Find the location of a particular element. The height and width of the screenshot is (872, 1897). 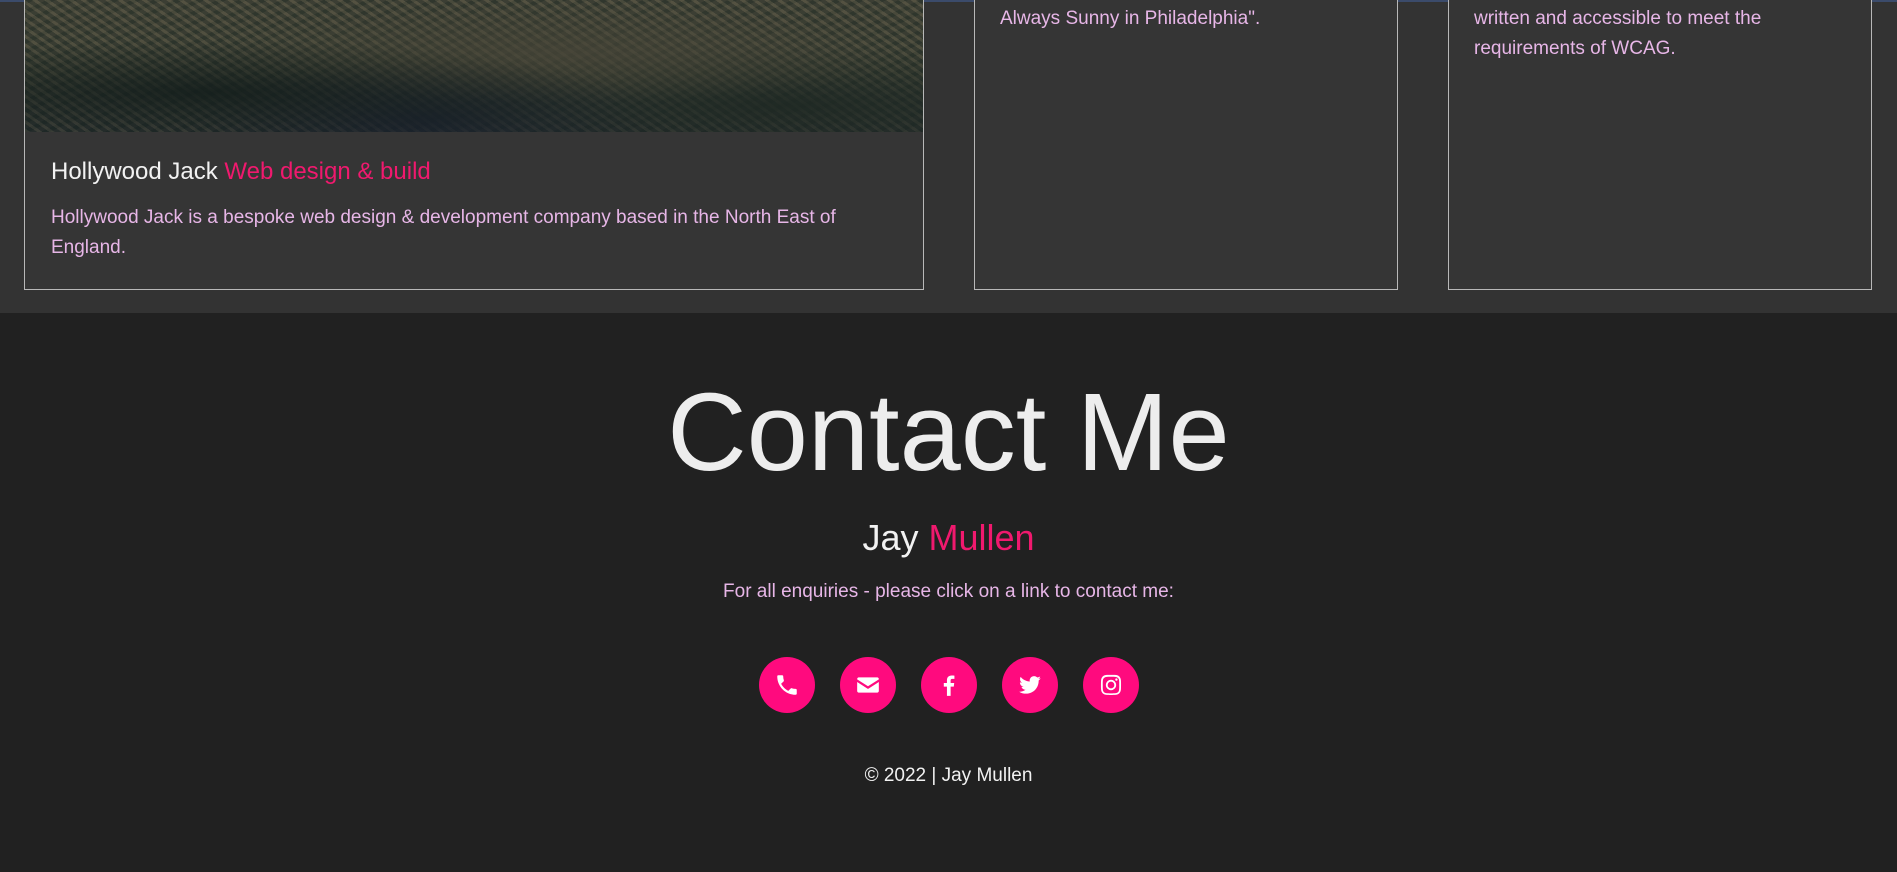

copyright-text: © 2022 | Jay Mullen is located at coordinates (948, 775).